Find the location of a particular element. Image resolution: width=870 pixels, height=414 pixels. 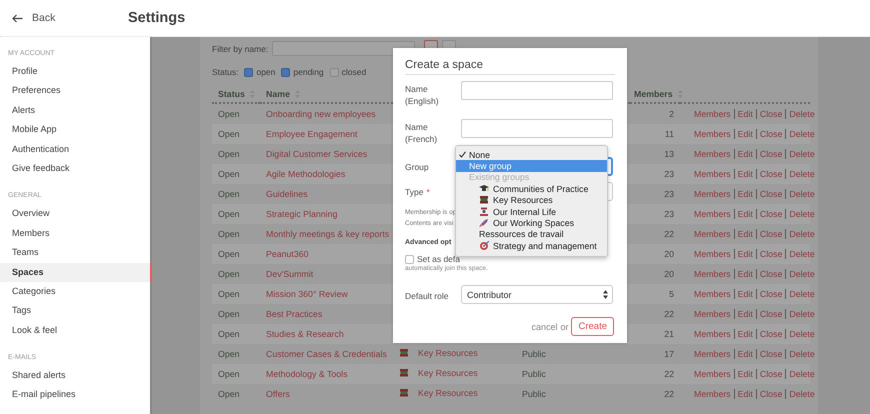

space-link: Onboarding new employees is located at coordinates (321, 114).